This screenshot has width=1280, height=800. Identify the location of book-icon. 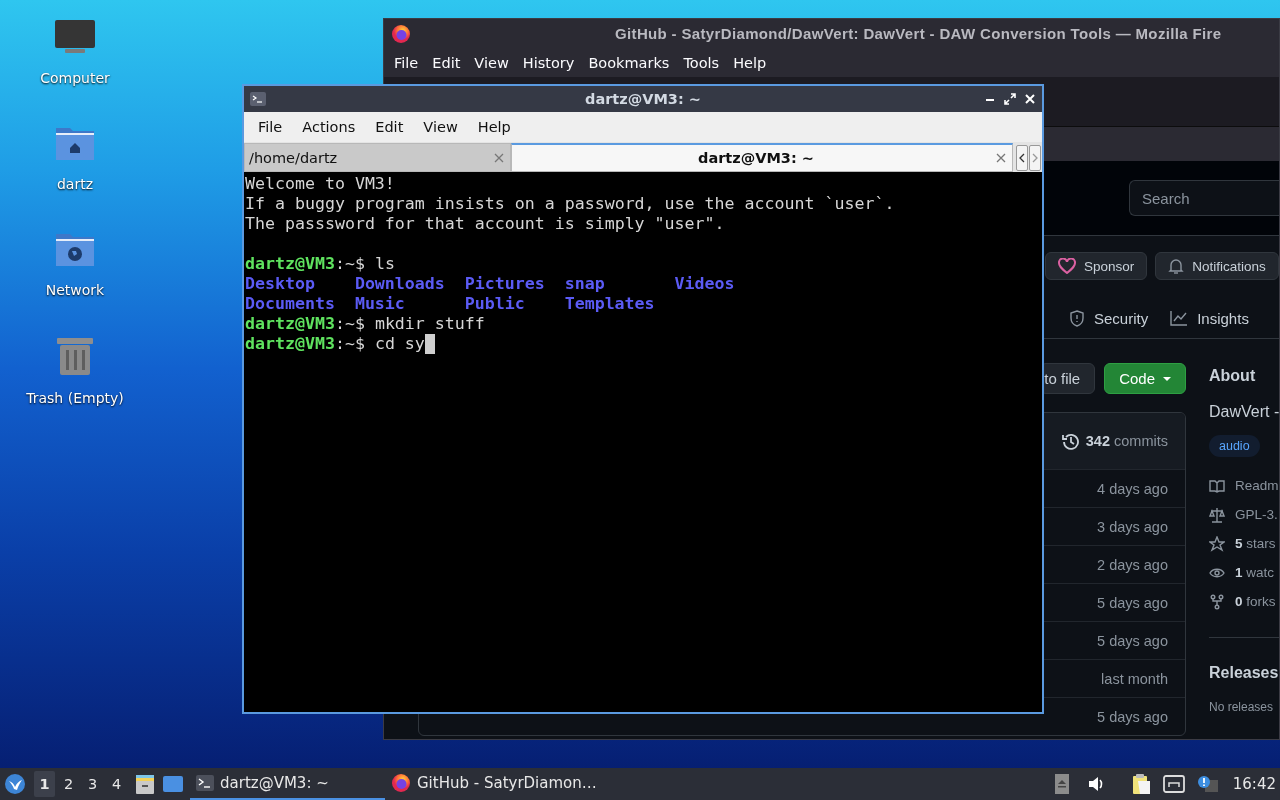
(1217, 485).